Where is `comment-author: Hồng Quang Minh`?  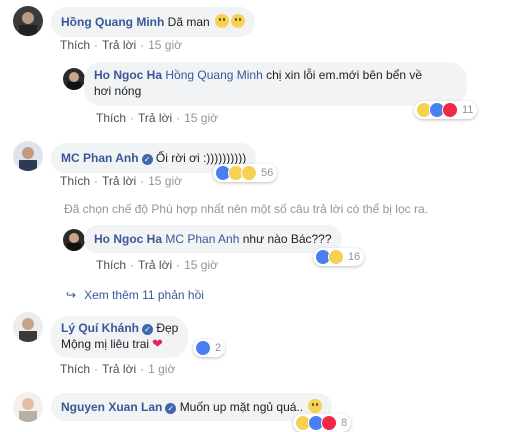
comment-author: Hồng Quang Minh is located at coordinates (112, 22).